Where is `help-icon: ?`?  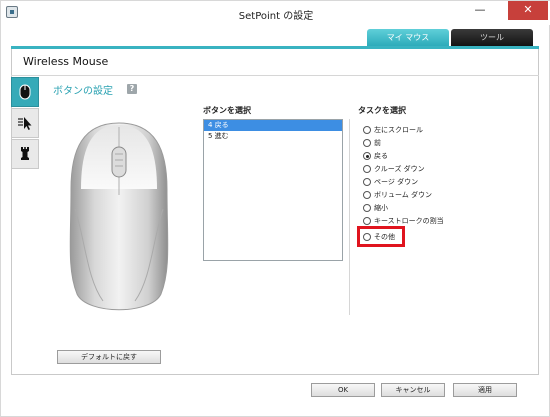 help-icon: ? is located at coordinates (132, 89).